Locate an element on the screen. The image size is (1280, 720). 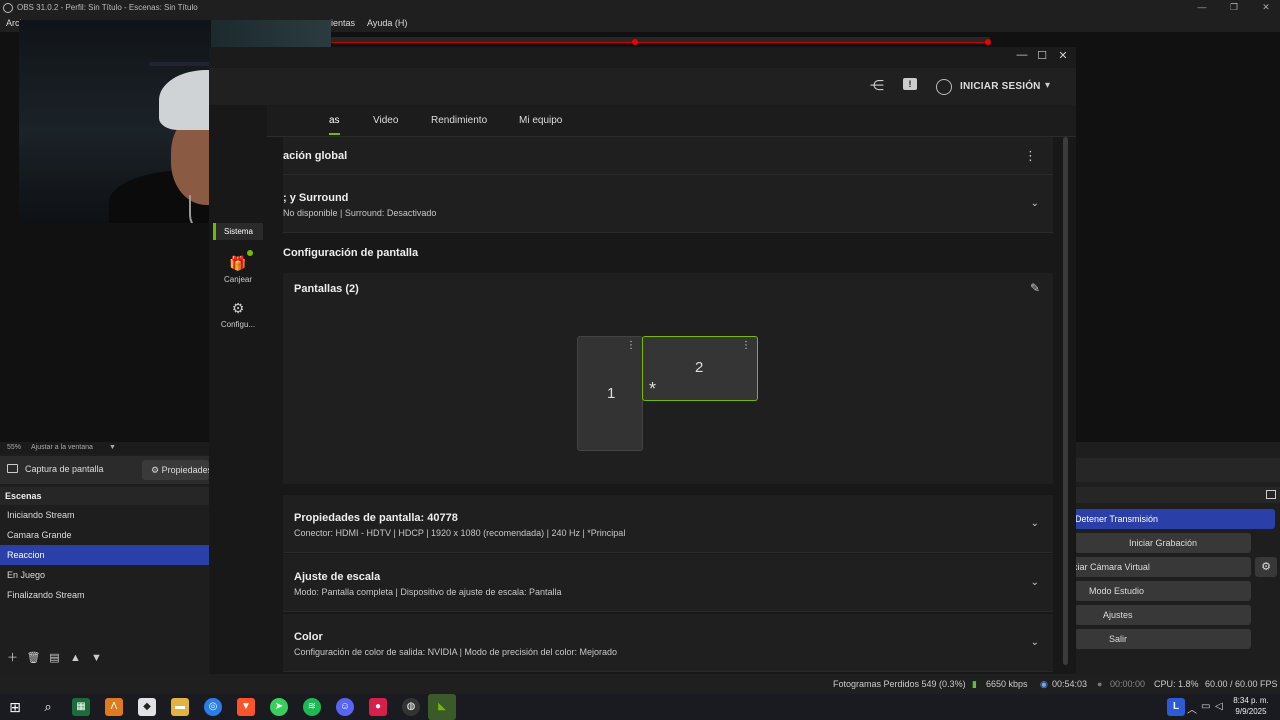
settings-button: Ajustes is located at coordinates (1163, 615).